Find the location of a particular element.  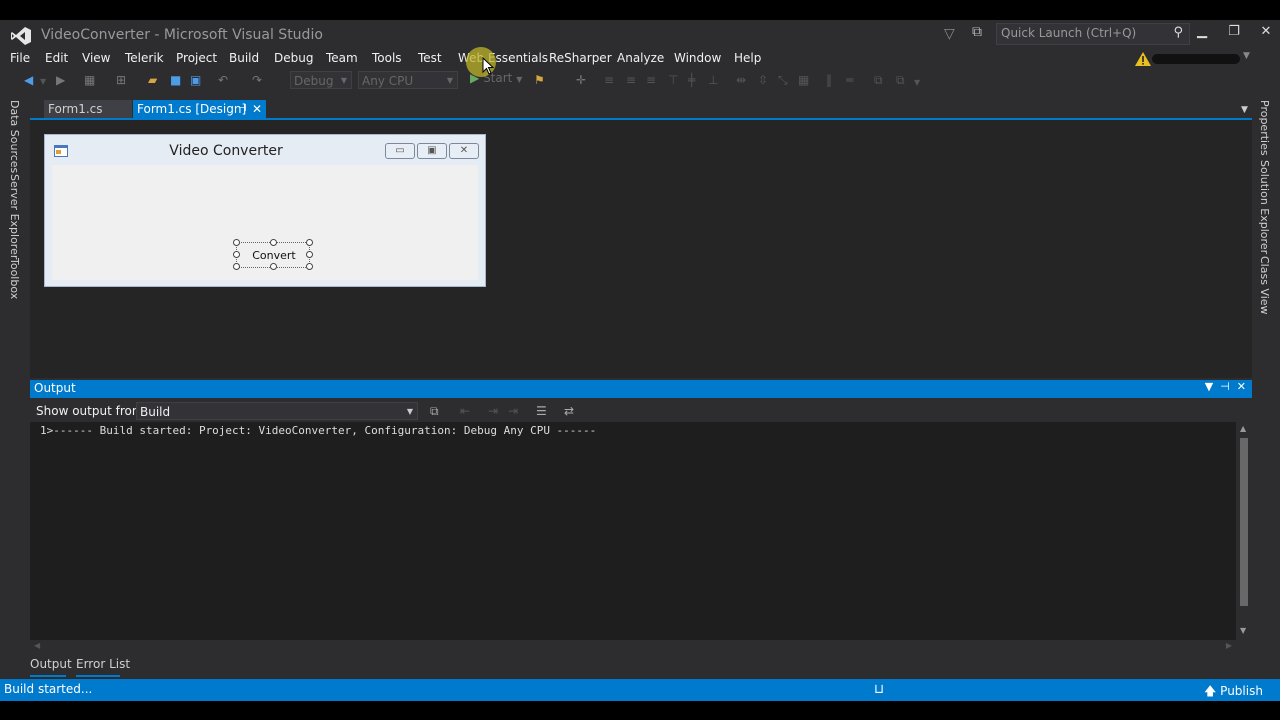

same-width-icon: ⇹ is located at coordinates (741, 80).